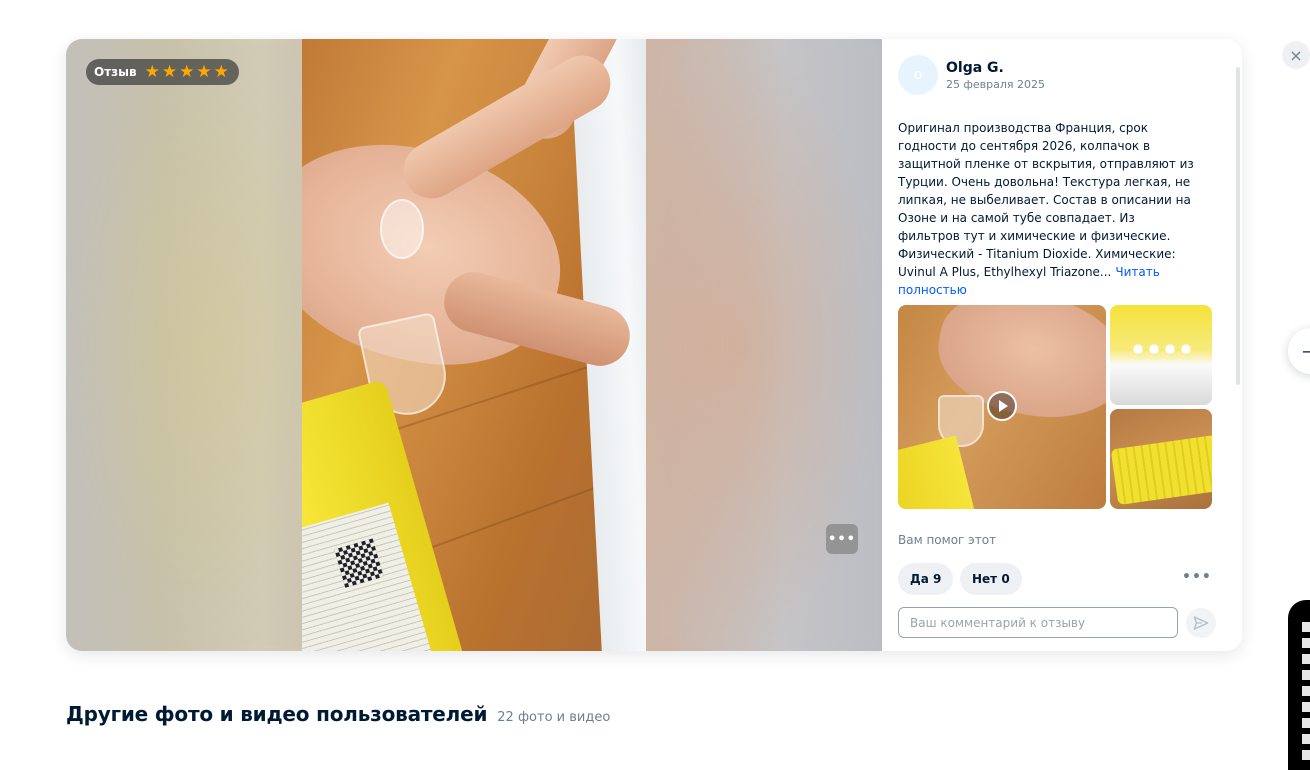  Describe the element at coordinates (387, 515) in the screenshot. I see `sunscreen-bottle` at that location.